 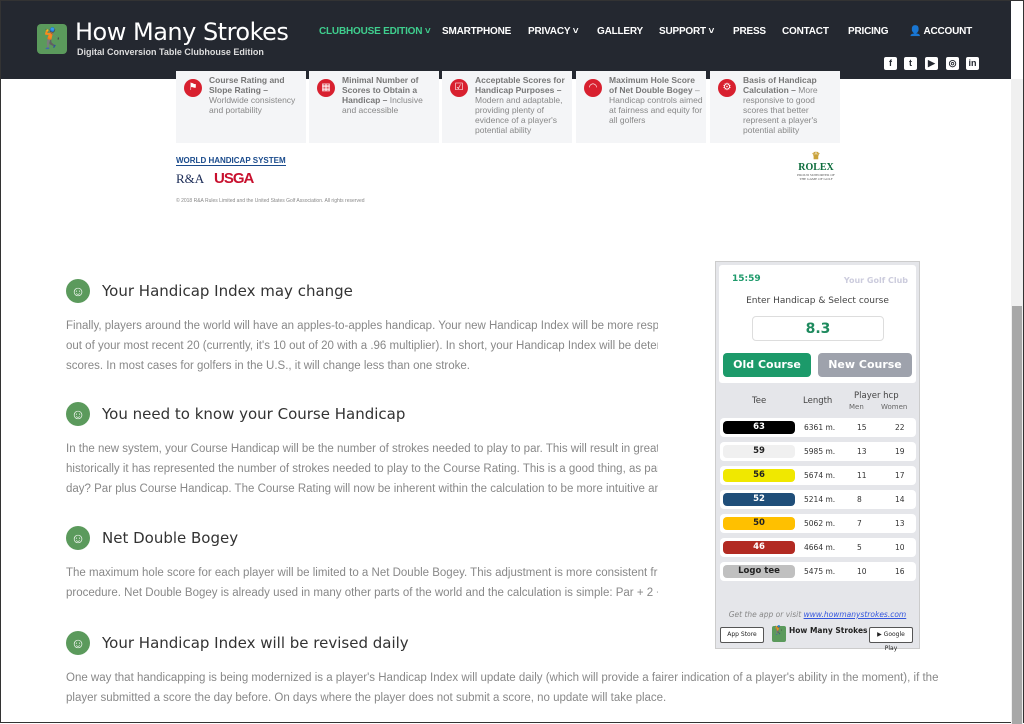 I want to click on tee-row: 63 6361 m. 15 22, so click(x=818, y=427).